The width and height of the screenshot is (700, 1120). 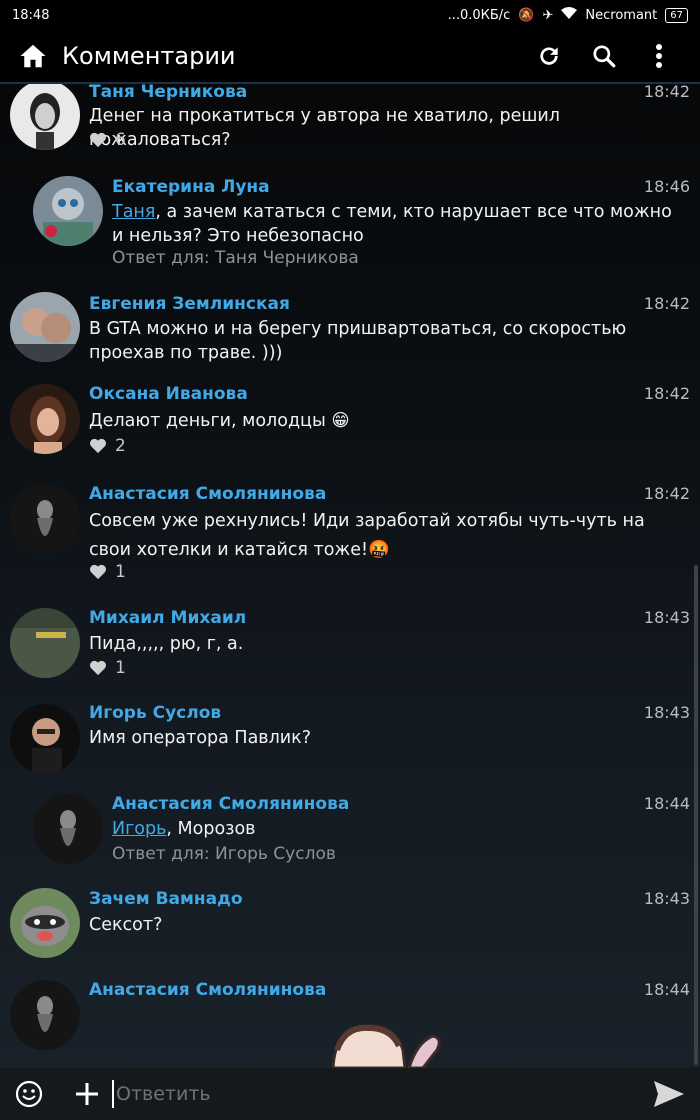 What do you see at coordinates (31, 15) in the screenshot?
I see `status-time: 18:48` at bounding box center [31, 15].